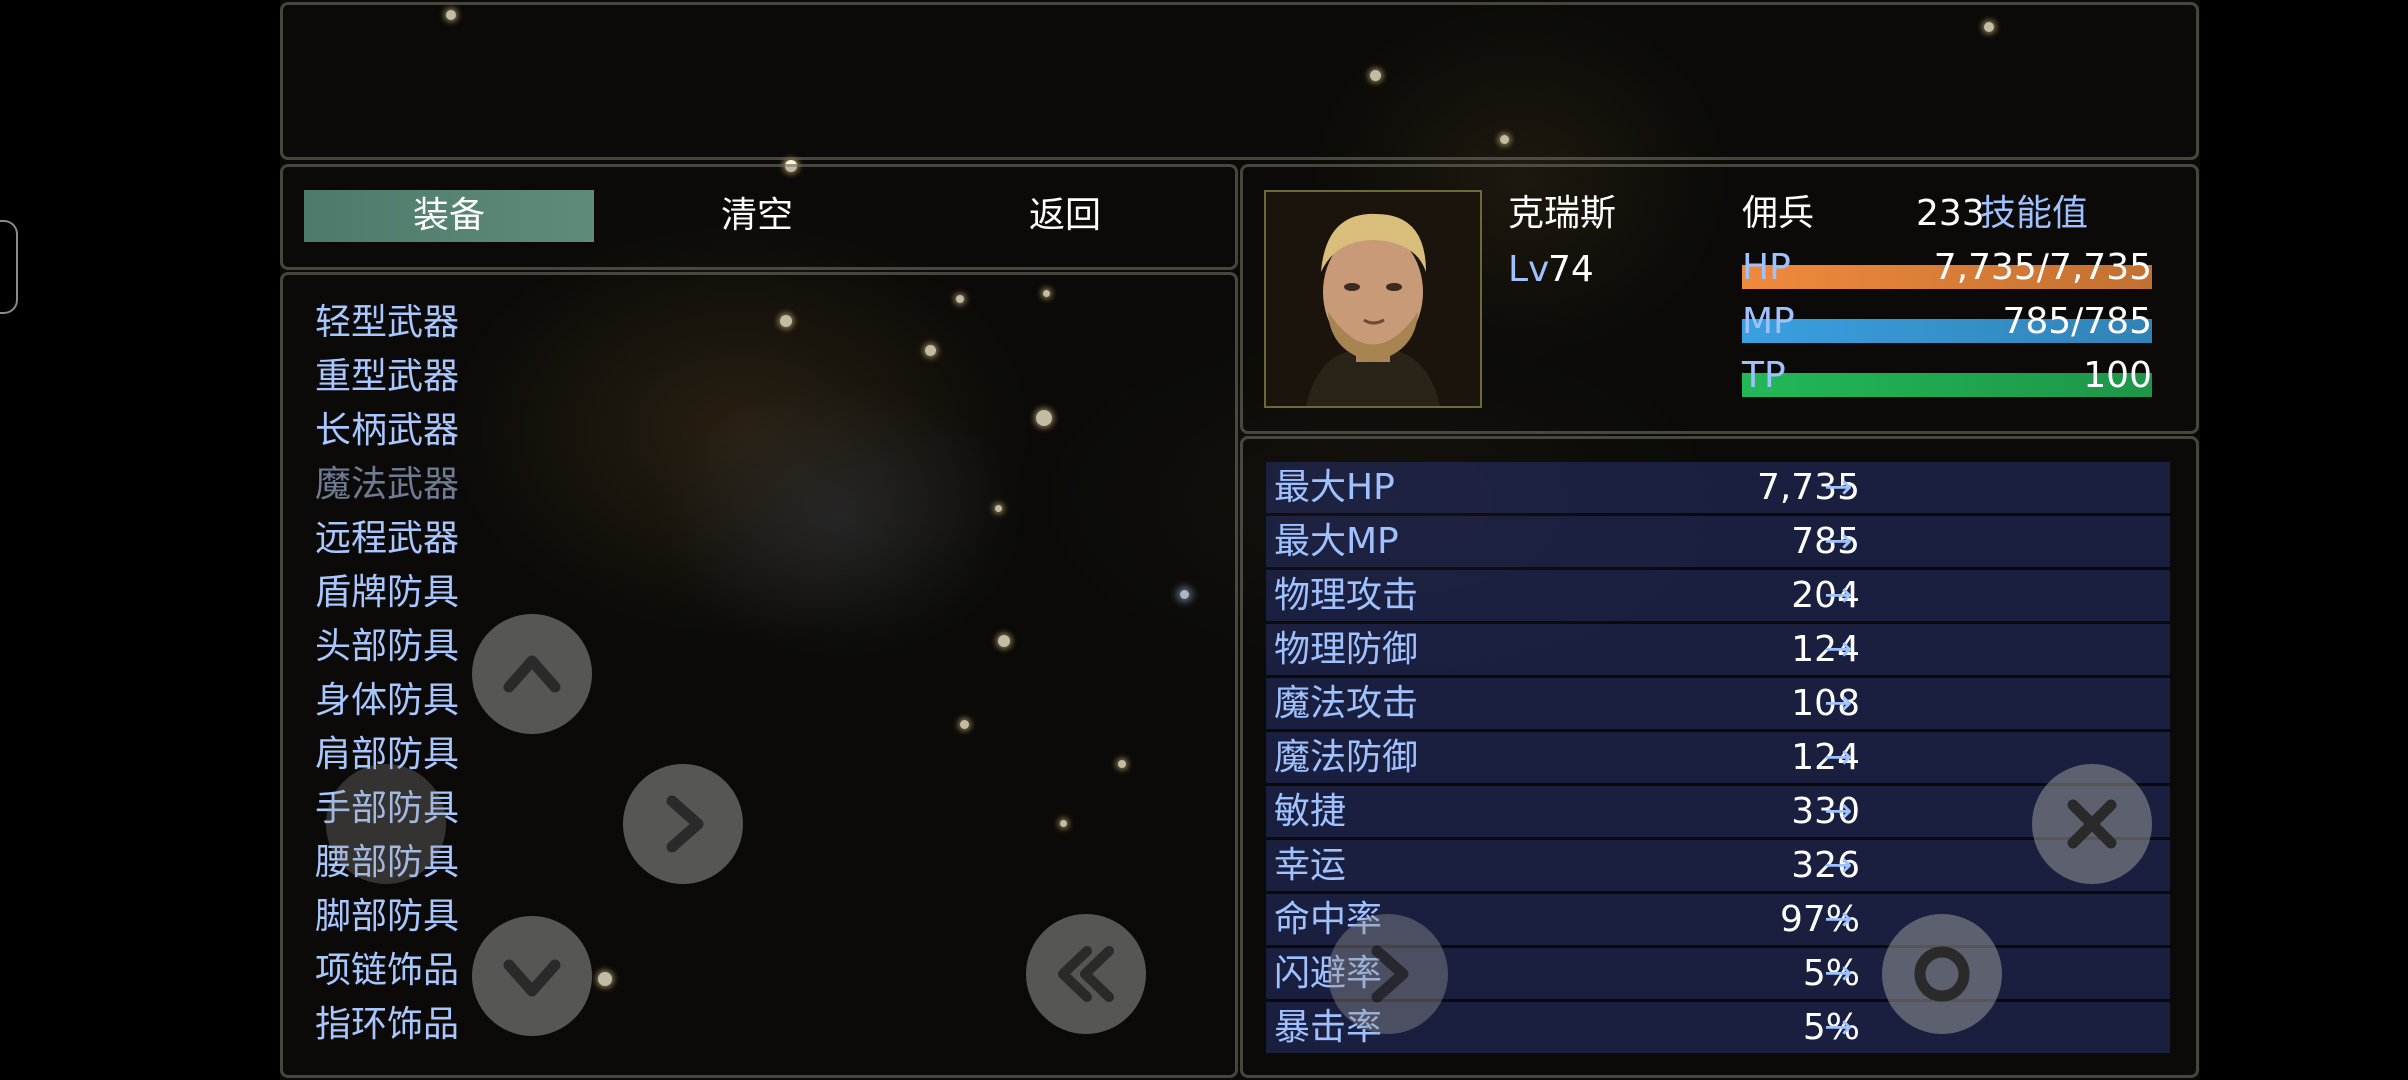 This screenshot has height=1080, width=2408. Describe the element at coordinates (1718, 649) in the screenshot. I see `parameter-row: 物理防御 124 →` at that location.